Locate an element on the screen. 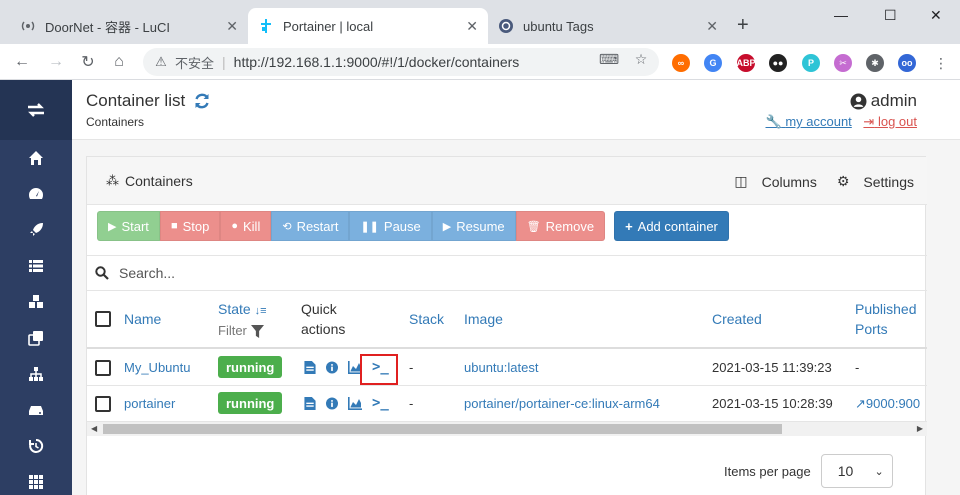 This screenshot has width=960, height=495. scrollbar-thumb is located at coordinates (442, 429).